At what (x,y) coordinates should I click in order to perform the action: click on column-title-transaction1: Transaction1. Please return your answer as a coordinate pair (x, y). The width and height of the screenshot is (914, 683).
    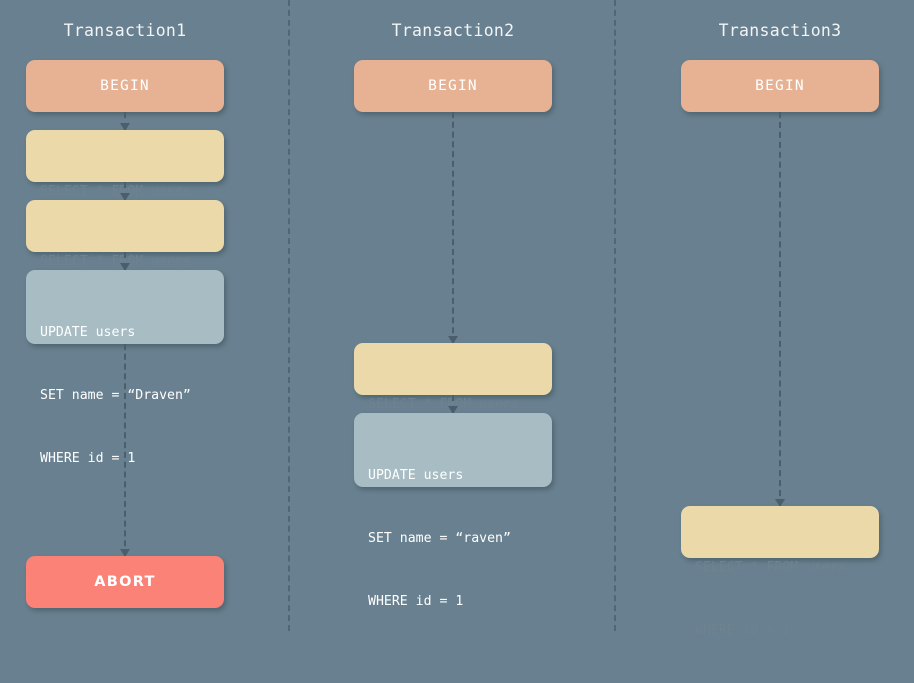
    Looking at the image, I should click on (125, 30).